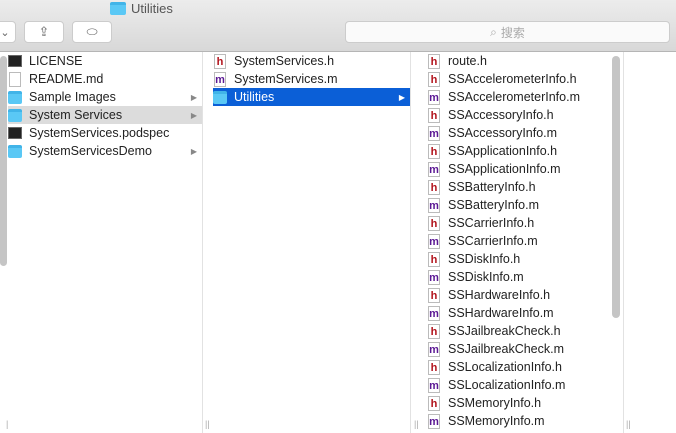 The image size is (676, 433). What do you see at coordinates (503, 151) in the screenshot?
I see `item-label: SSApplicationInfo.h` at bounding box center [503, 151].